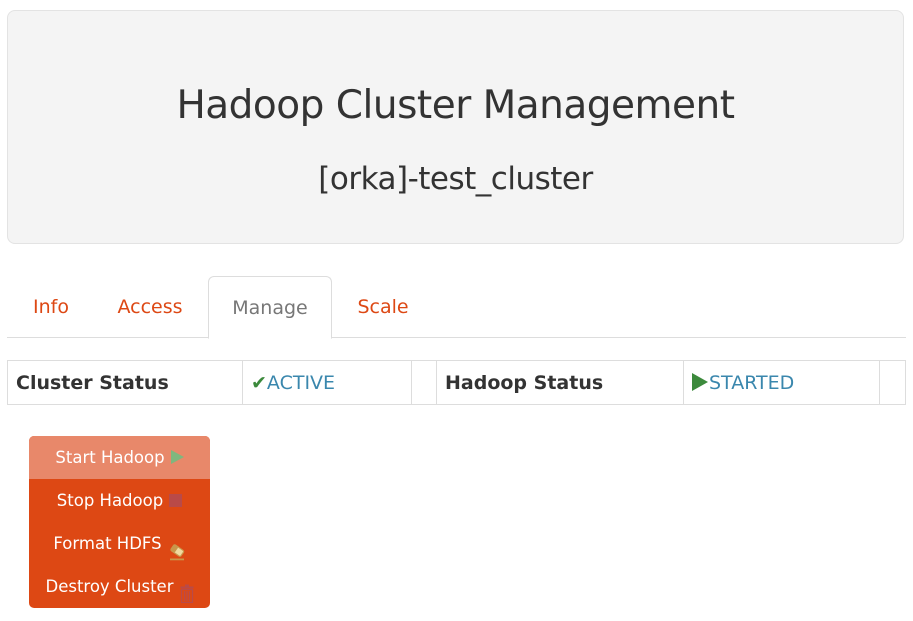 Image resolution: width=913 pixels, height=621 pixels. Describe the element at coordinates (119, 543) in the screenshot. I see `format-hdfs-button: Format HDFS` at that location.